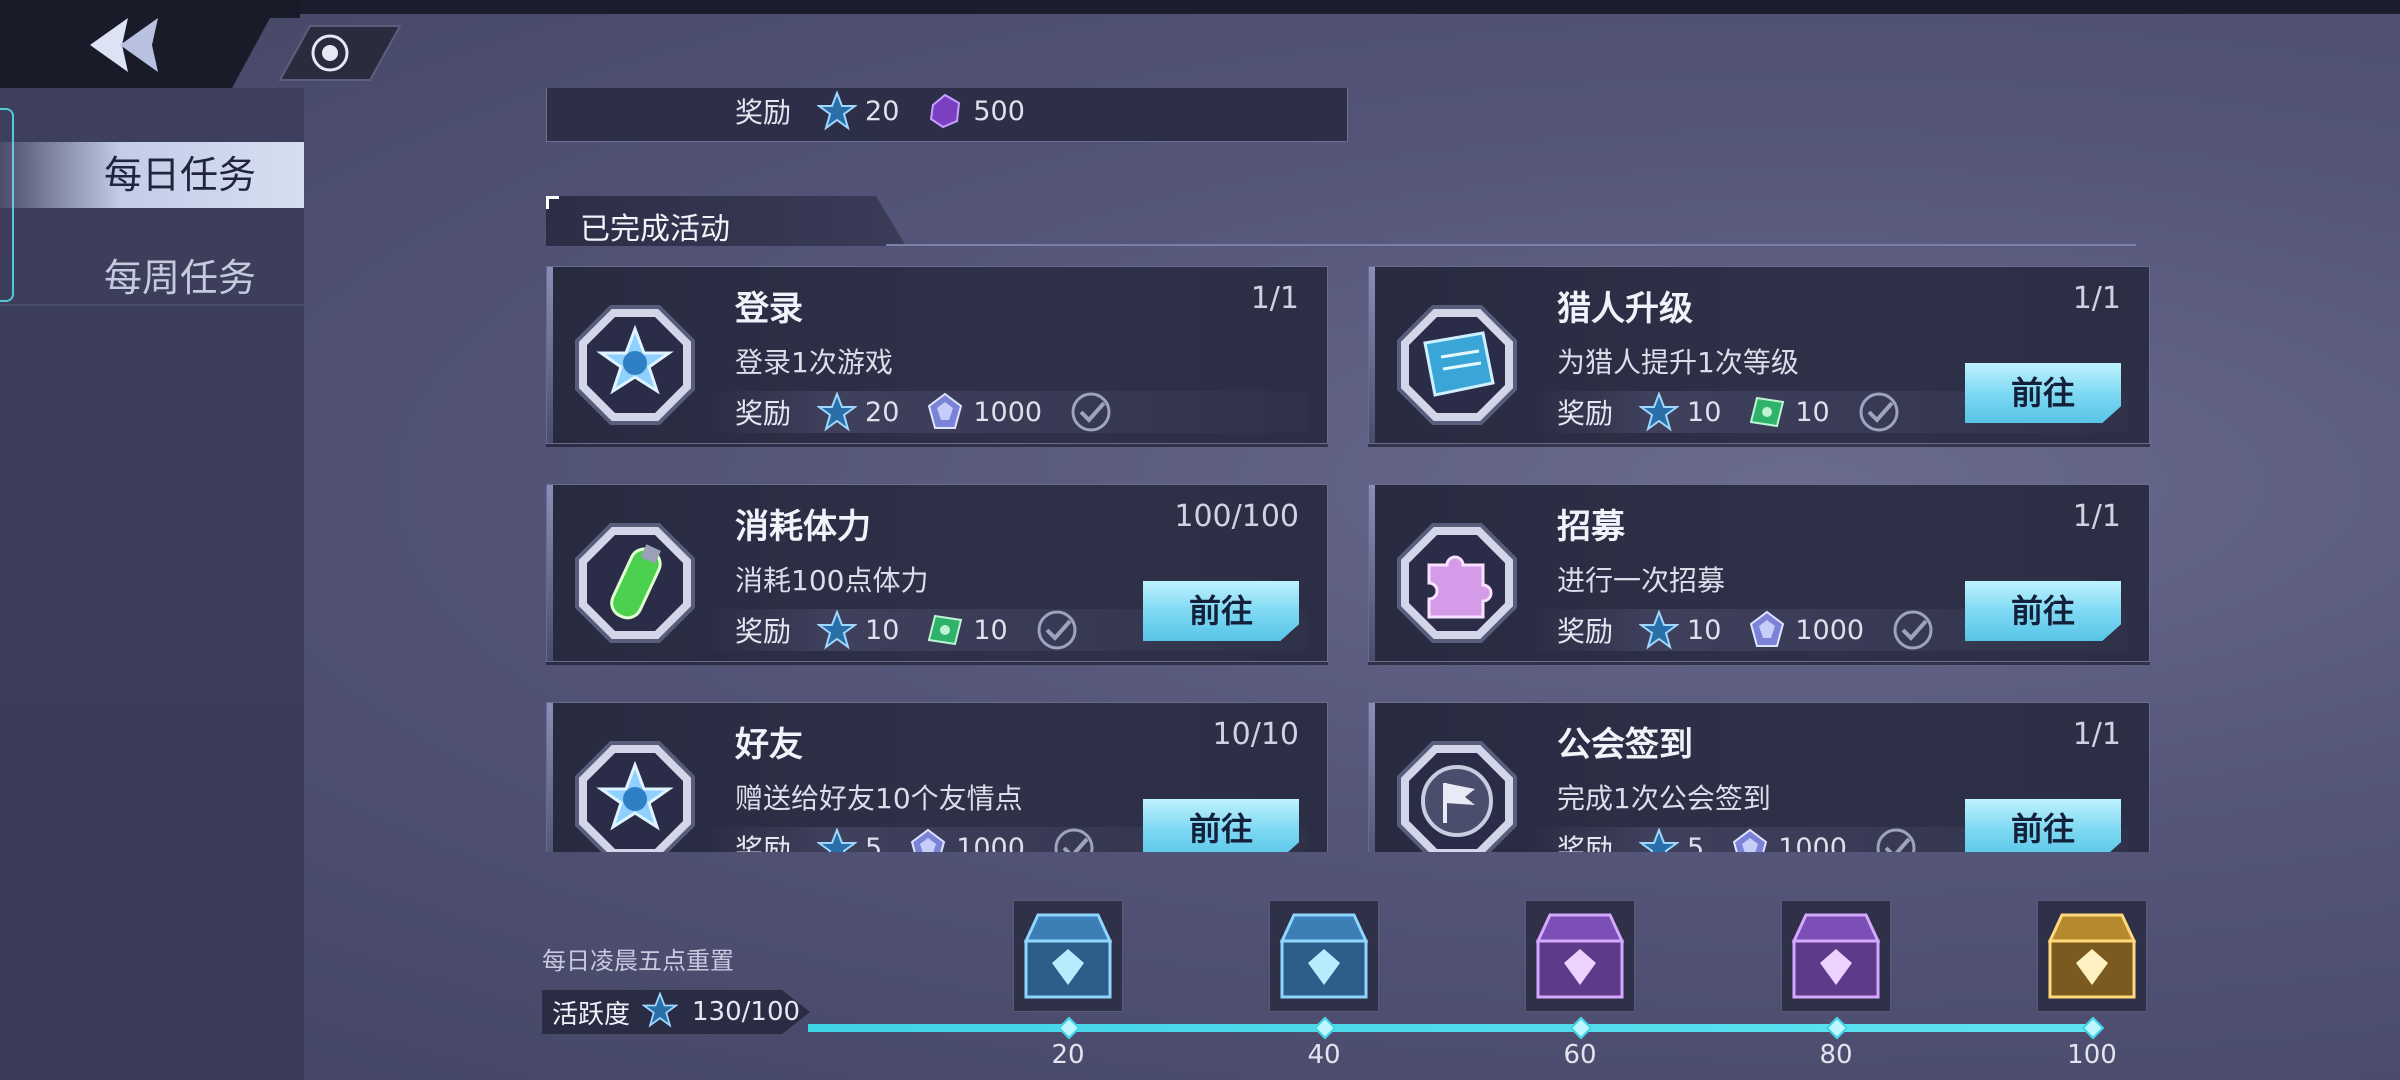  Describe the element at coordinates (879, 798) in the screenshot. I see `task-description: 赠送给好友10个友情点` at that location.